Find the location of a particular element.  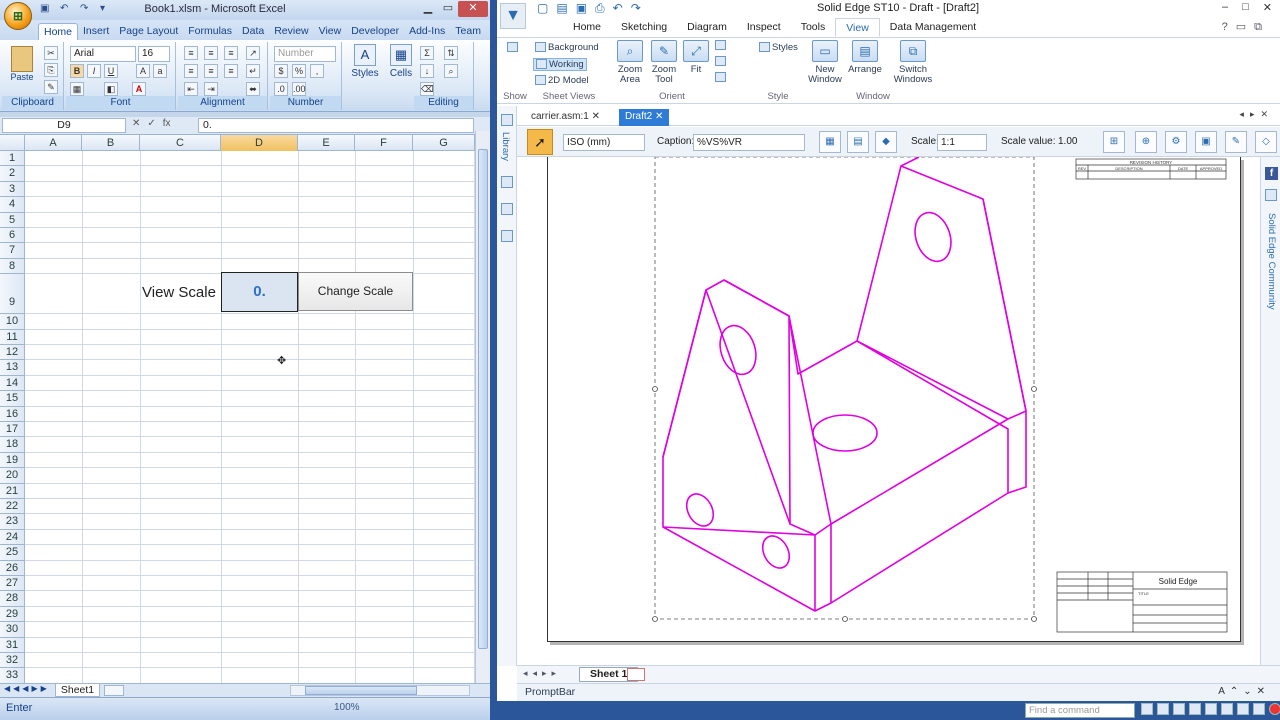

underline-icon: U is located at coordinates (111, 71).